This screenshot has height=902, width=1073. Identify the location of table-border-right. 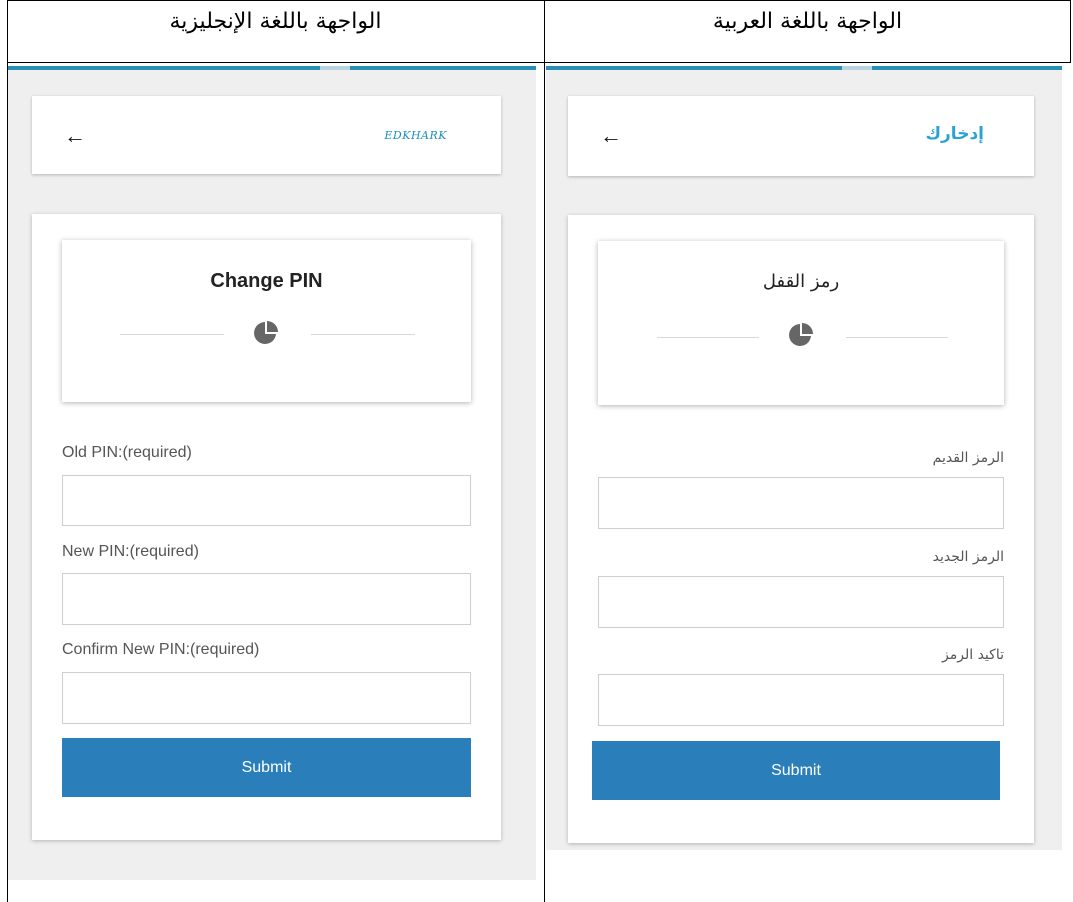
(1070, 31).